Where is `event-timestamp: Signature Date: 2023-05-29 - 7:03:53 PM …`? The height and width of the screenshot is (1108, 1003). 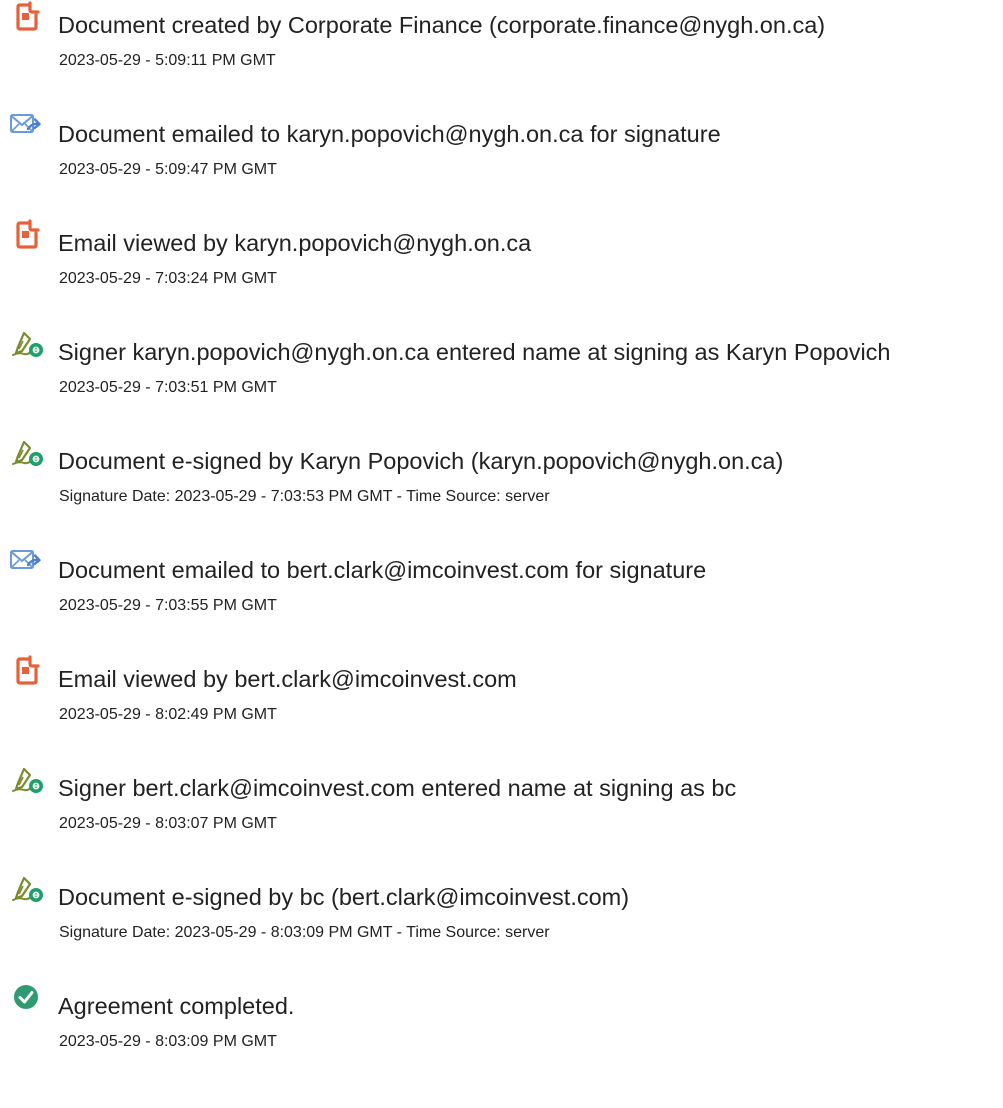
event-timestamp: Signature Date: 2023-05-29 - 7:03:53 PM … is located at coordinates (304, 496).